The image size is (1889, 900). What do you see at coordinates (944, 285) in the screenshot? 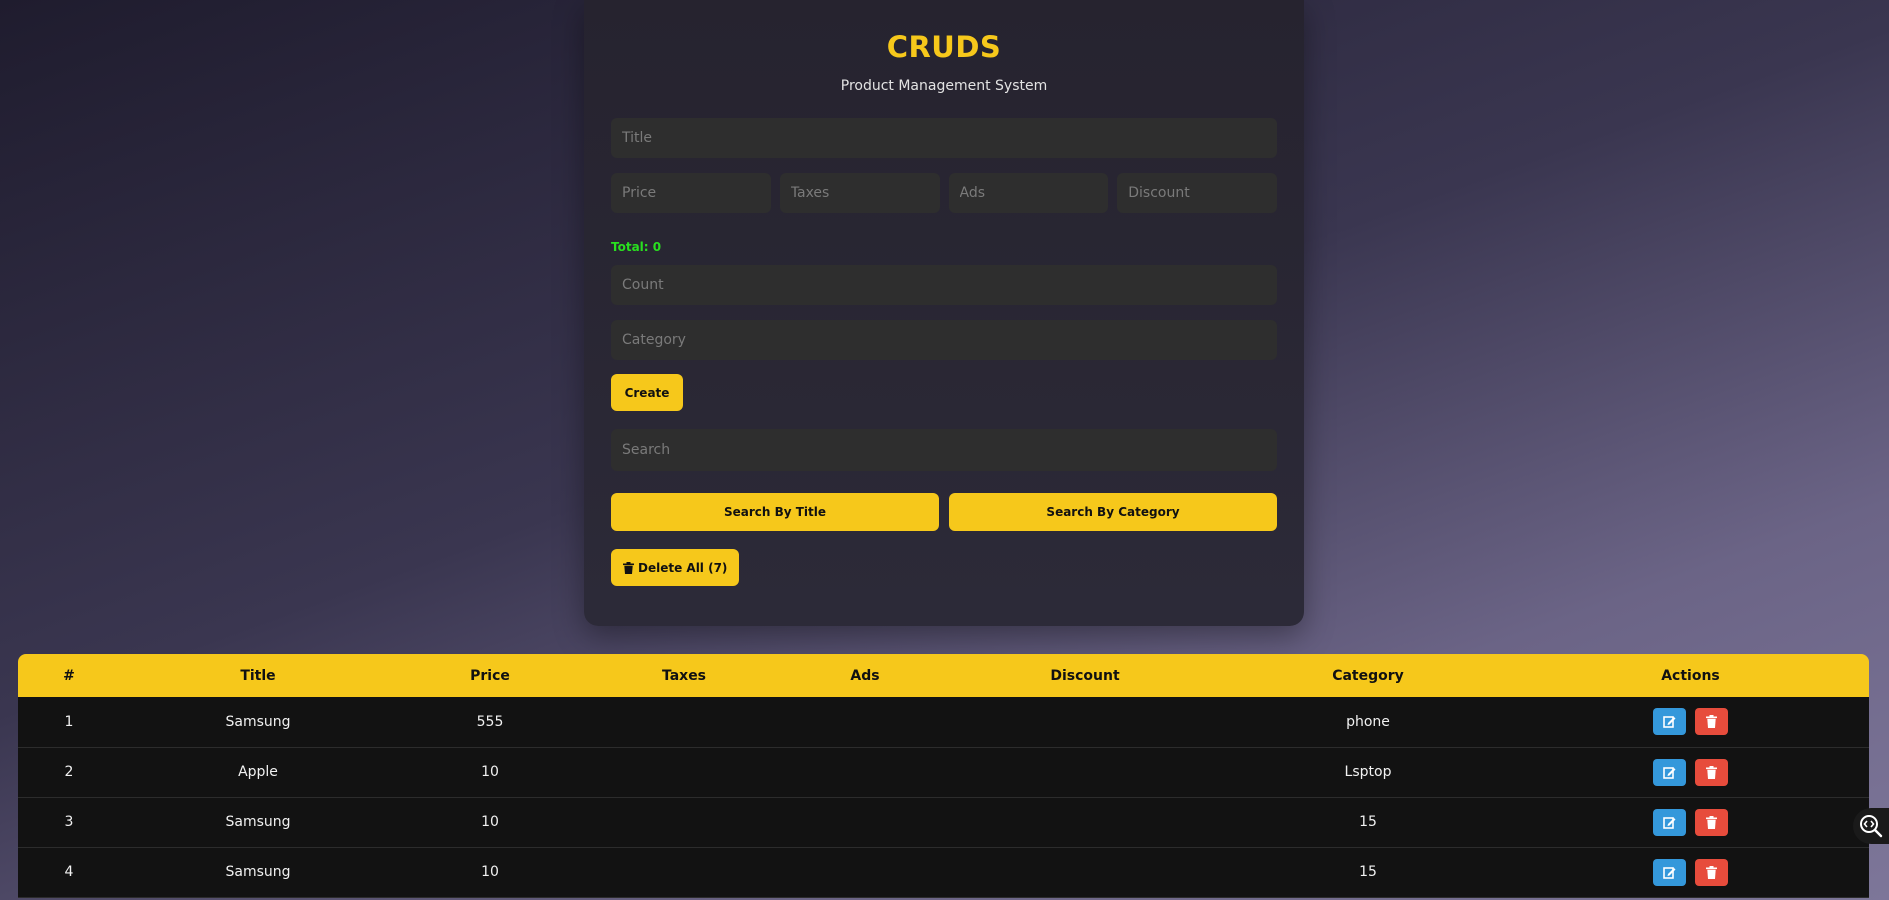
I see `count-input` at bounding box center [944, 285].